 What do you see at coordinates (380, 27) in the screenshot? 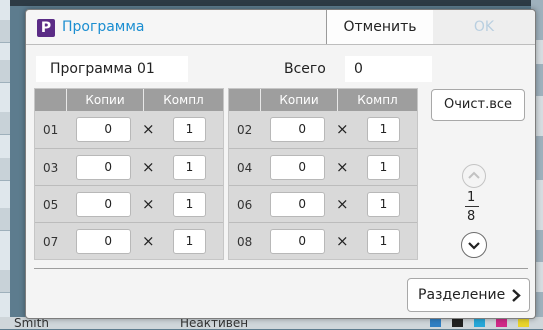
I see `cancel-button: Отменить` at bounding box center [380, 27].